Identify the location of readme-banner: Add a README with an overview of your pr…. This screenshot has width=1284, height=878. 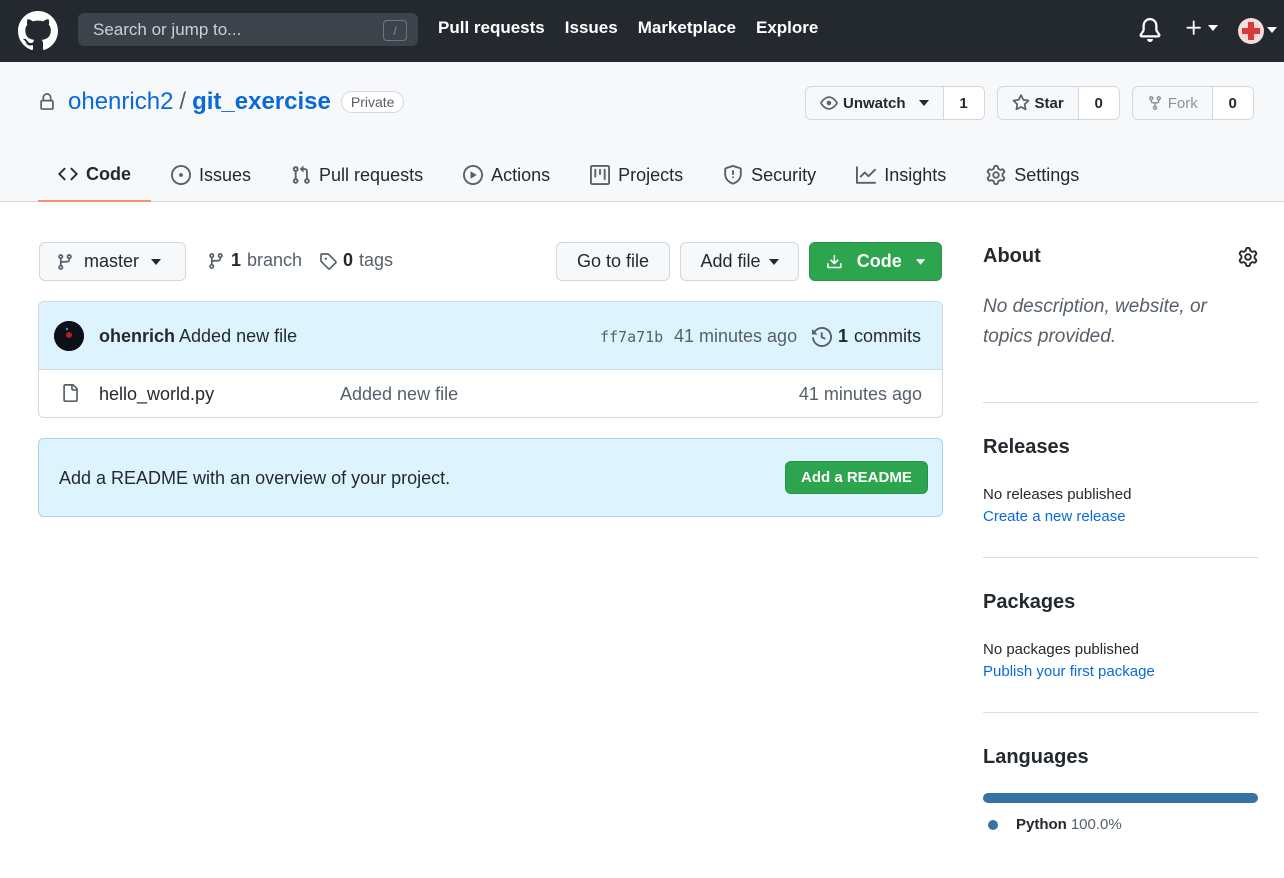
(490, 477).